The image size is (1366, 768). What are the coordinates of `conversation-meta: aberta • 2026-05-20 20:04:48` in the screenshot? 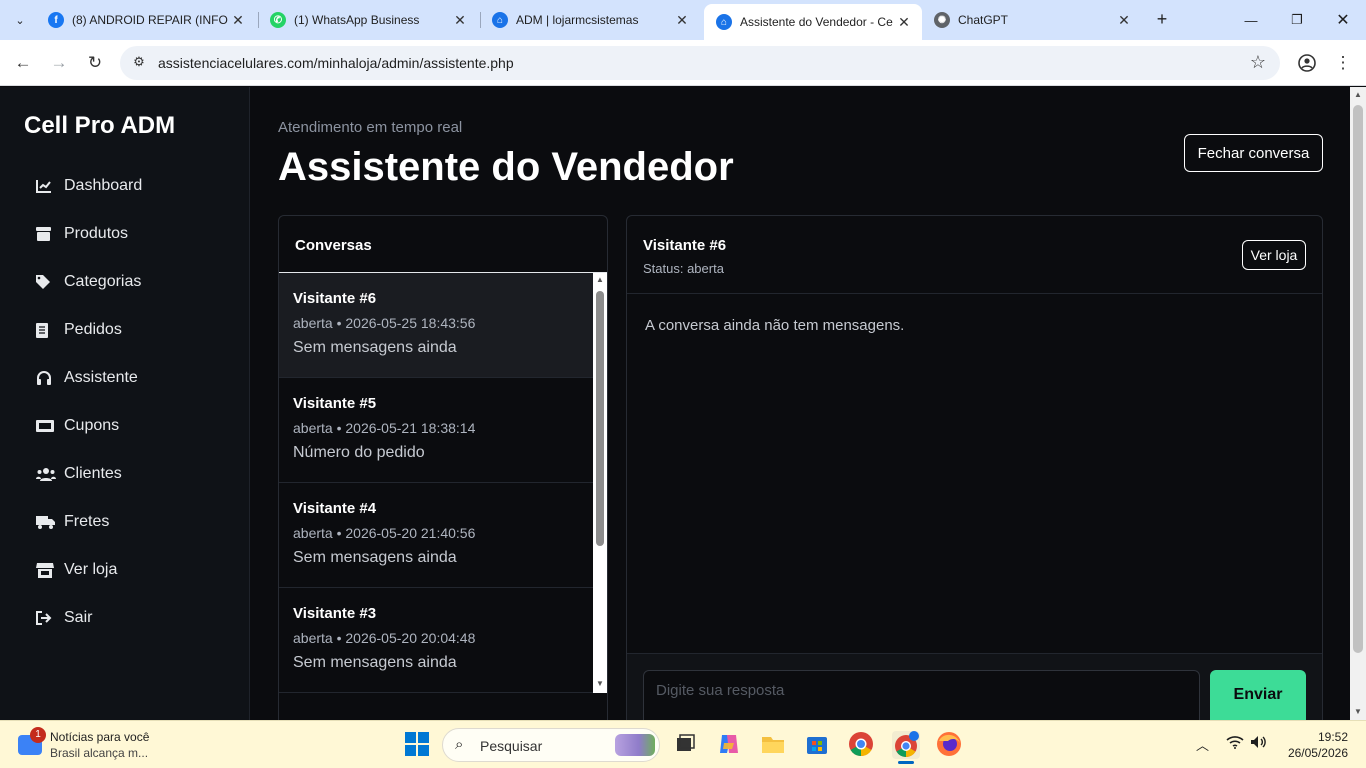 It's located at (384, 638).